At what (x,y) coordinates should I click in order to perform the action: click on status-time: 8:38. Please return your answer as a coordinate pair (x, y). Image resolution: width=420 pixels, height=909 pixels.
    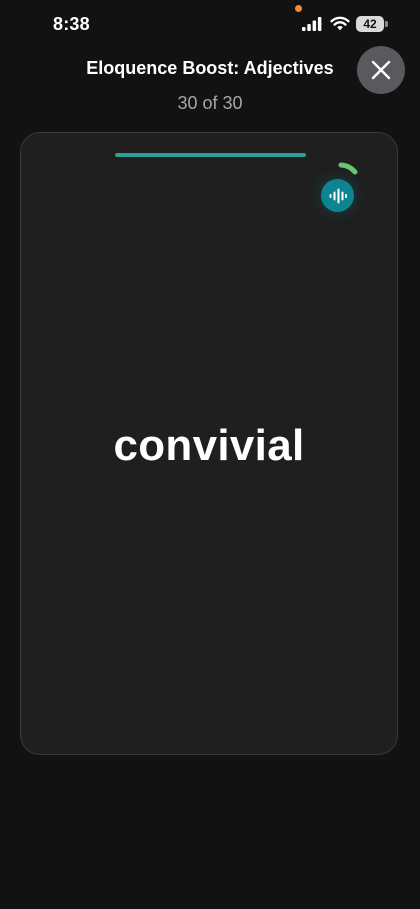
    Looking at the image, I should click on (71, 24).